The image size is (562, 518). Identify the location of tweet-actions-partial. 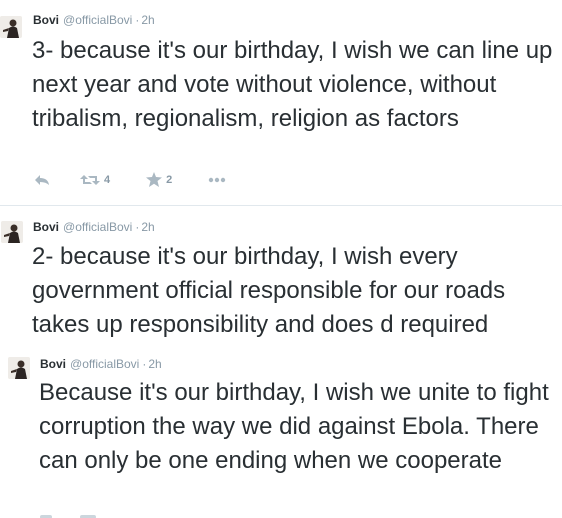
(80, 514).